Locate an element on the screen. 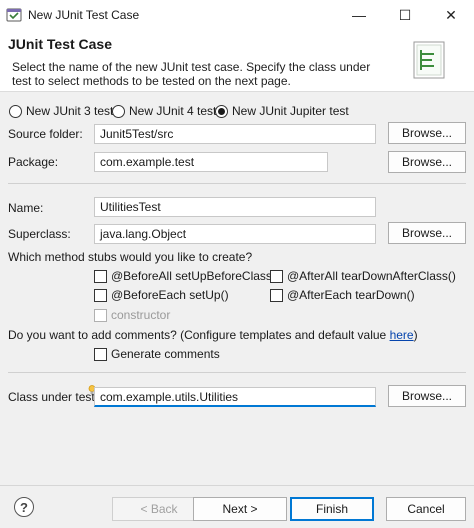 Image resolution: width=474 pixels, height=528 pixels. after-all-checkbox: @AfterAll tearDownAfterClass() is located at coordinates (363, 276).